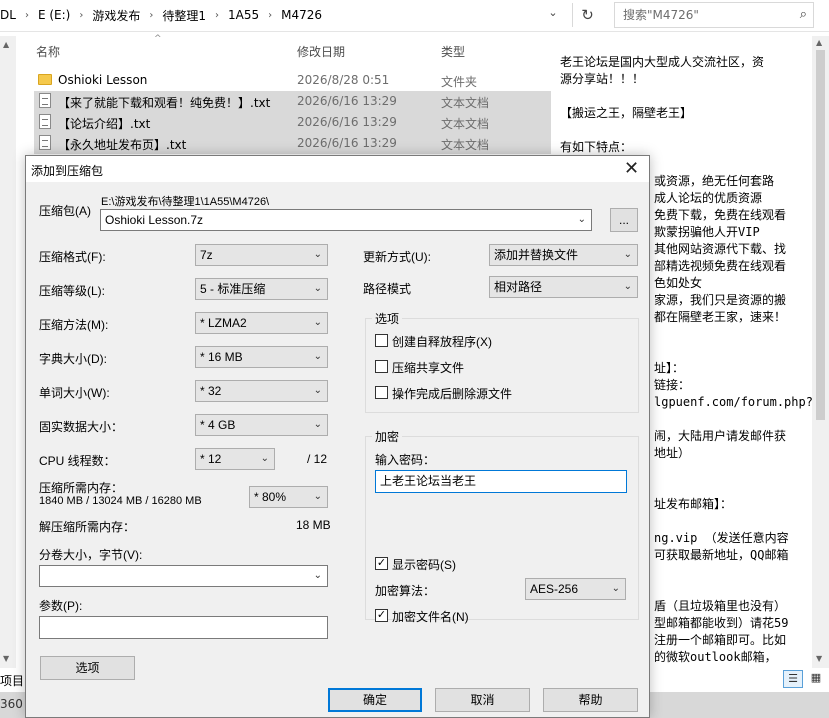 This screenshot has width=829, height=718. I want to click on cancel-button: 取消, so click(482, 700).